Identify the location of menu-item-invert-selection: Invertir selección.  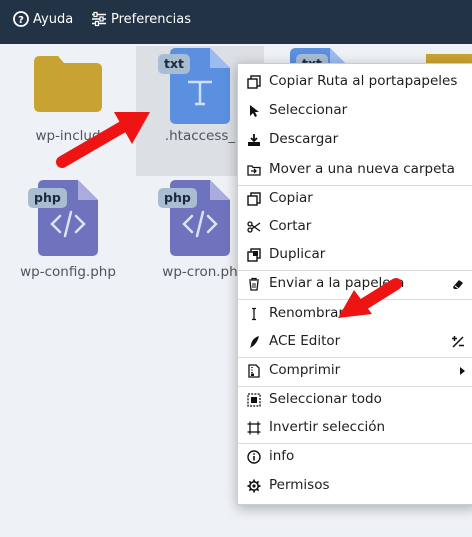
(355, 428).